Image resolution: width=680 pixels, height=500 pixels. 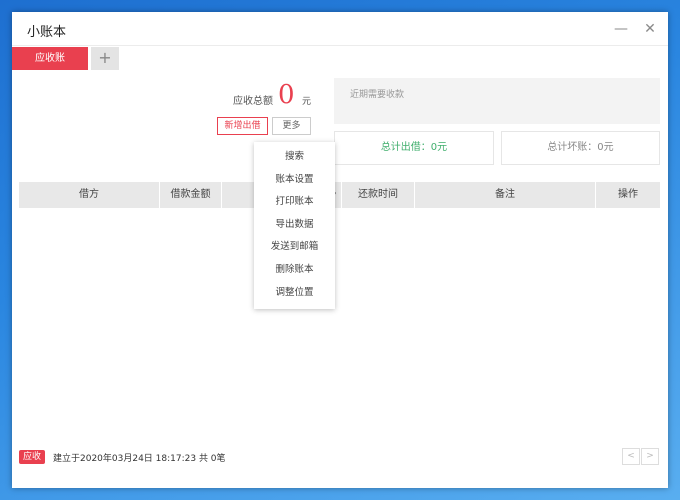 I want to click on menu-item-book-settings: 账本设置, so click(x=294, y=180).